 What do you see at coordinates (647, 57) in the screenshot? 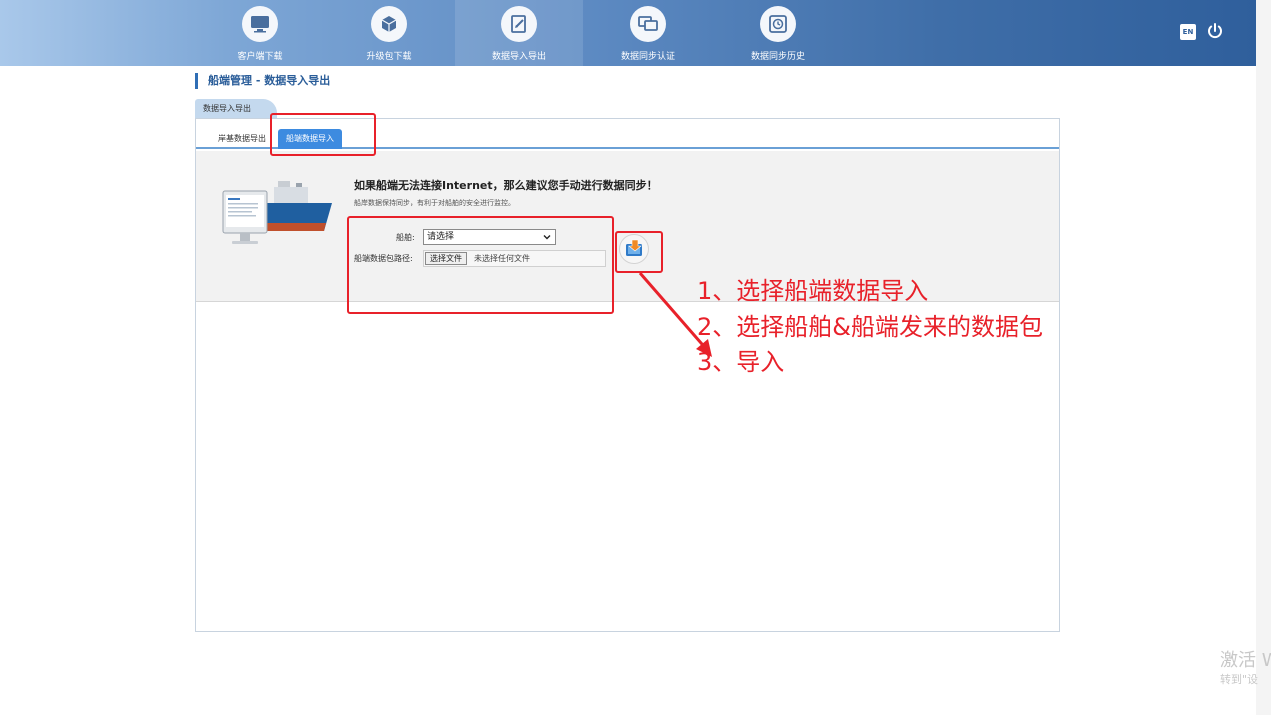
I see `nav-label: 数据同步认证` at bounding box center [647, 57].